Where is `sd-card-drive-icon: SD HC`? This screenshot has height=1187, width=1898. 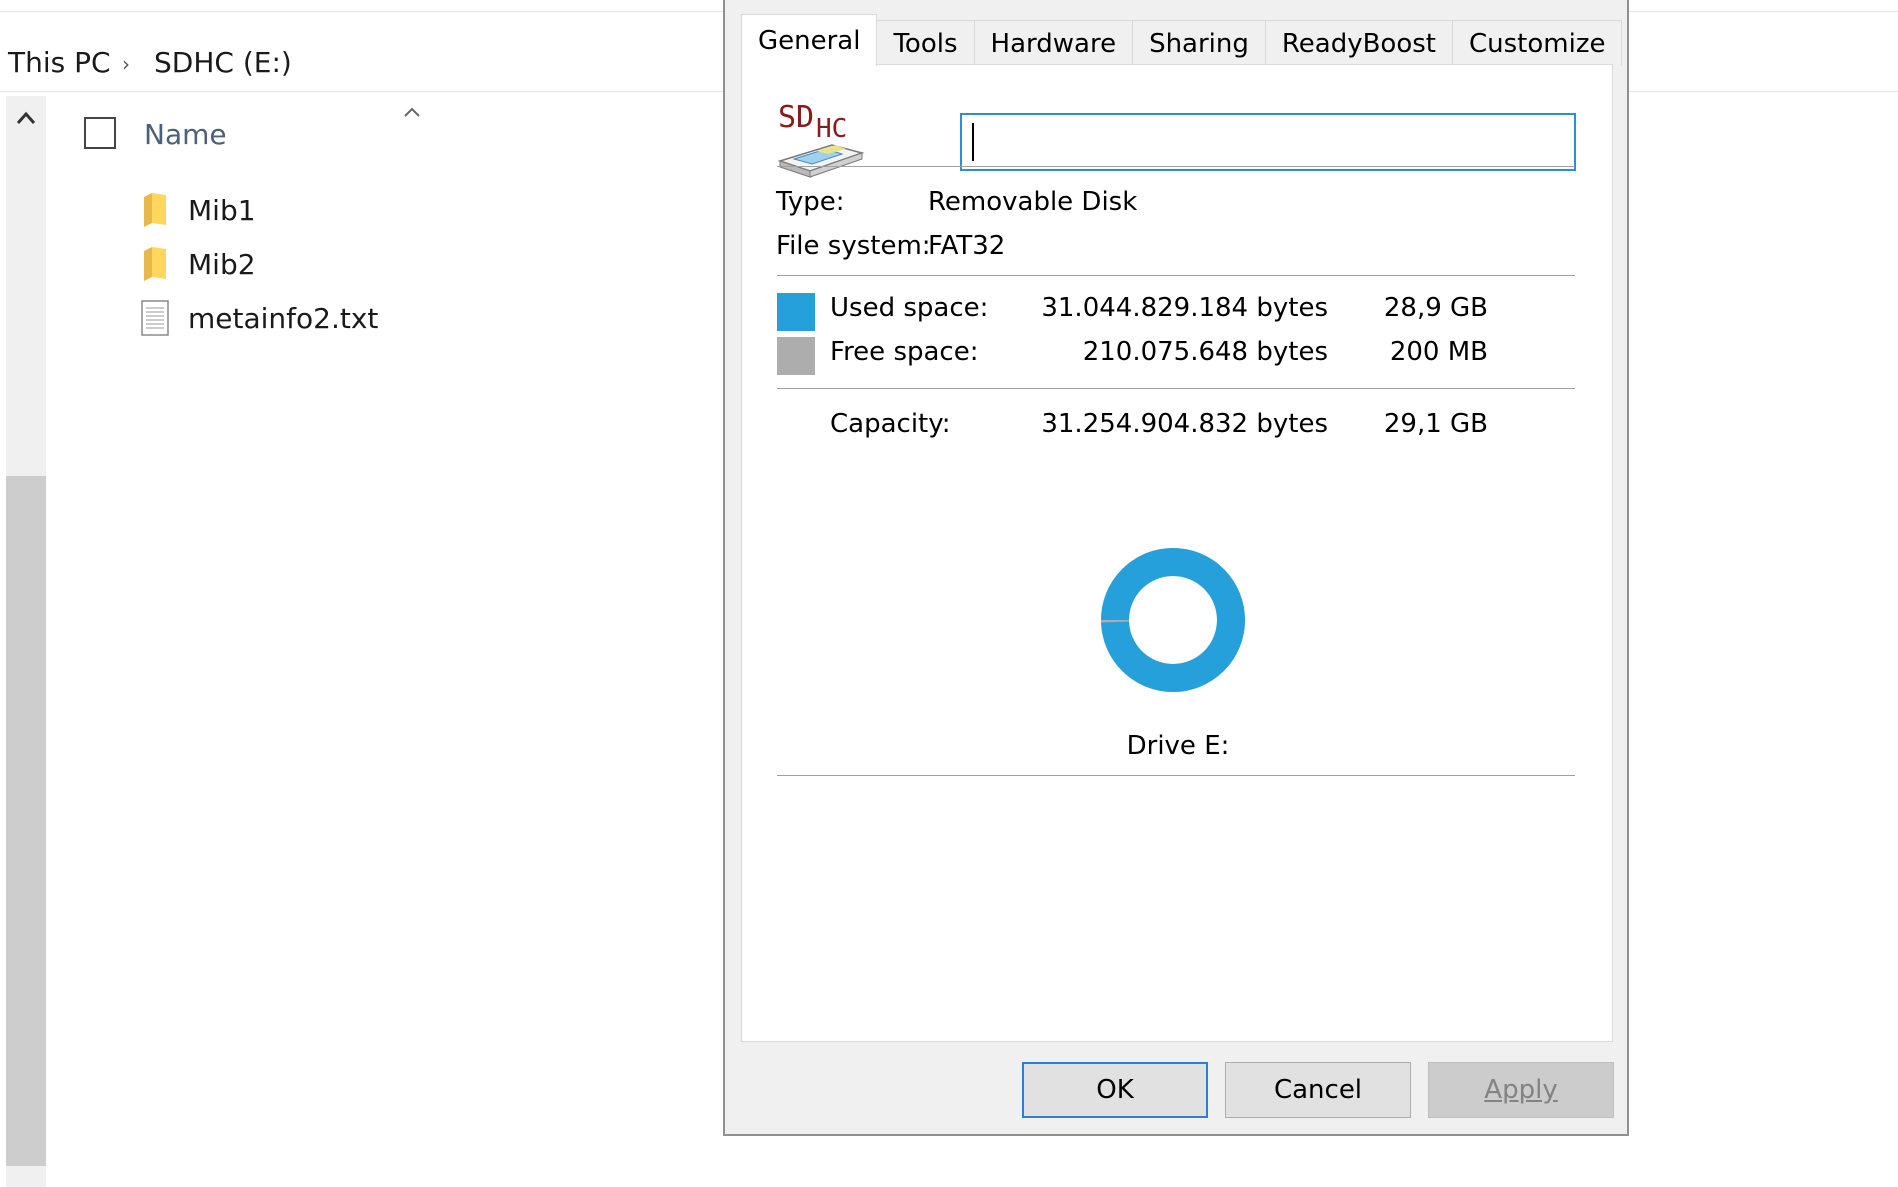 sd-card-drive-icon: SD HC is located at coordinates (821, 139).